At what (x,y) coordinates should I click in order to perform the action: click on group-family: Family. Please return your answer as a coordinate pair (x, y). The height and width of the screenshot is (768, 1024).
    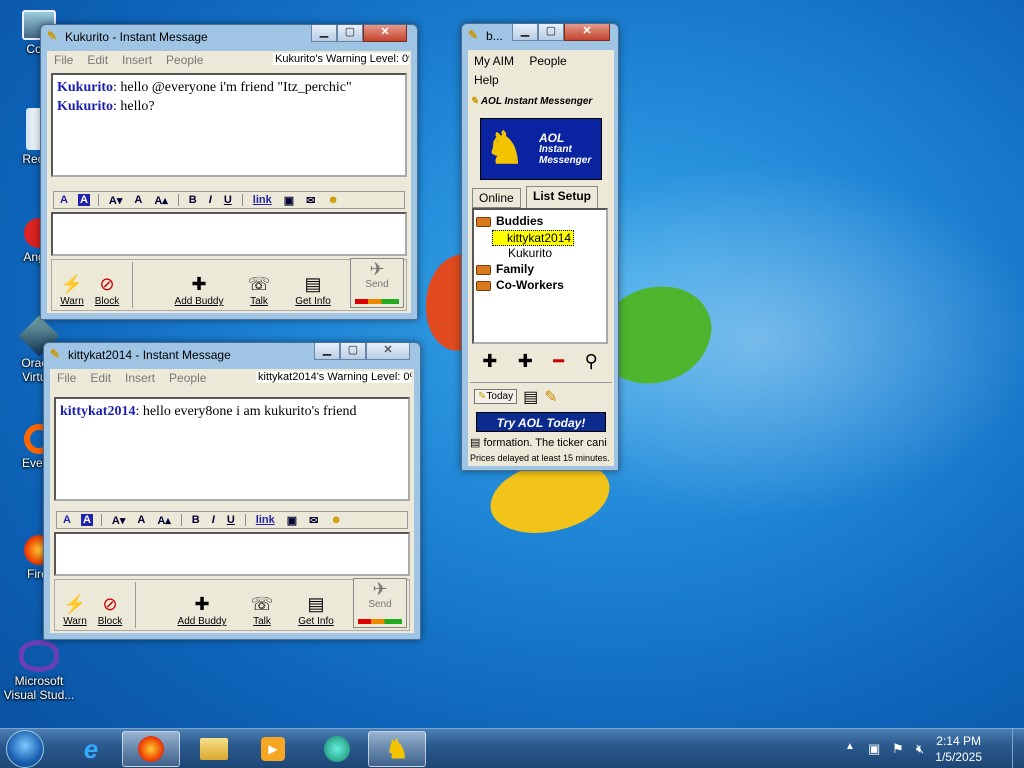
    Looking at the image, I should click on (505, 269).